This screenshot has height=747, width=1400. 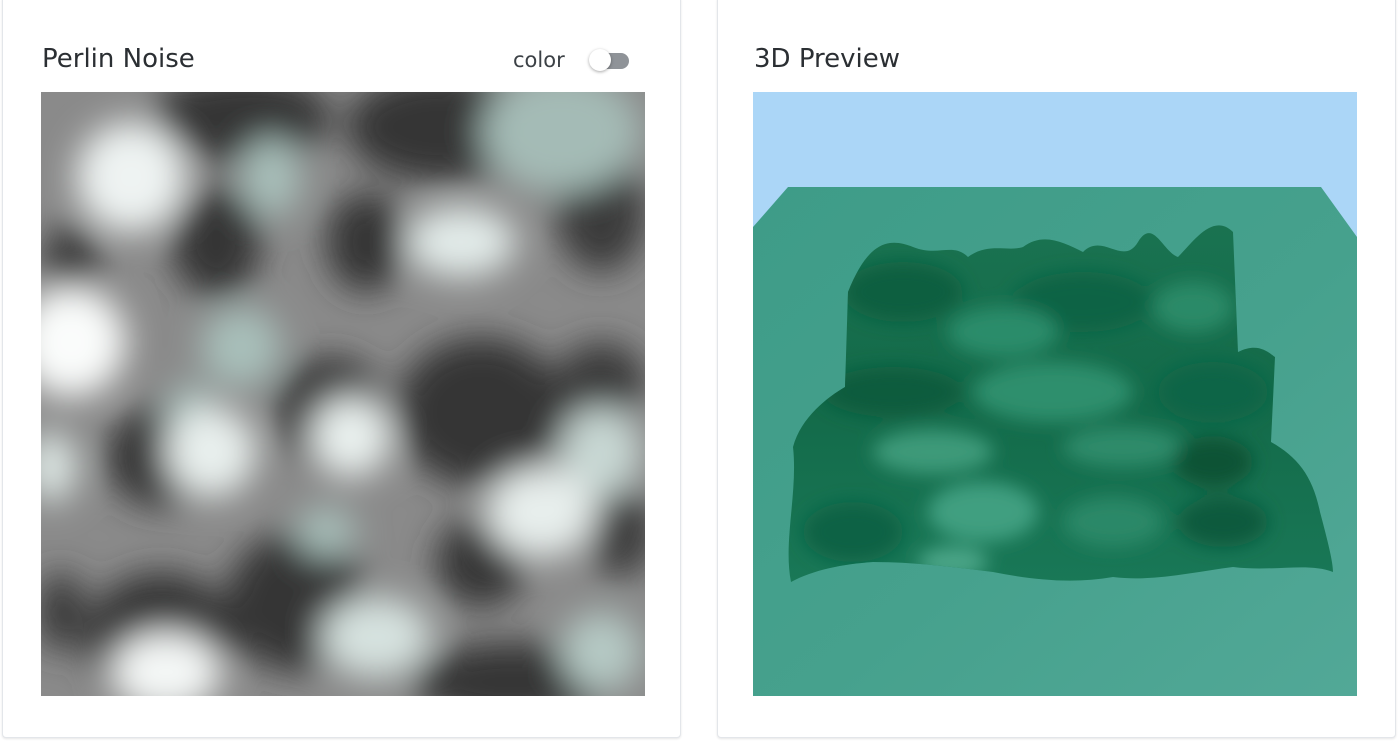 What do you see at coordinates (118, 59) in the screenshot?
I see `perlin-noise-title: Perlin Noise` at bounding box center [118, 59].